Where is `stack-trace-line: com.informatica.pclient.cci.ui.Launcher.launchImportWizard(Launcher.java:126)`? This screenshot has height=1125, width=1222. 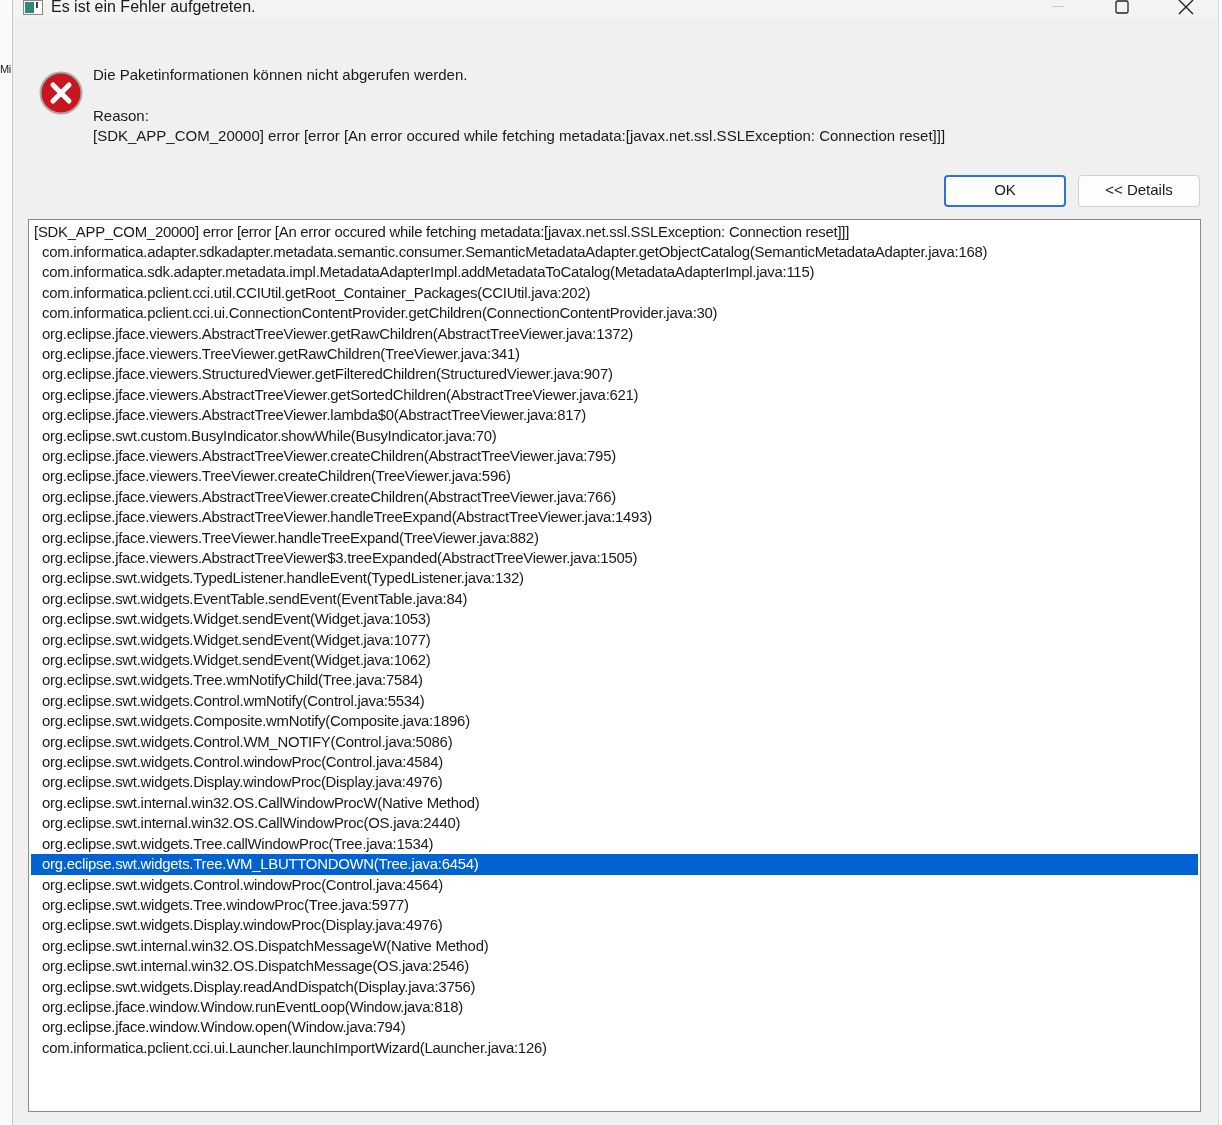
stack-trace-line: com.informatica.pclient.cci.ui.Launcher.launchImportWizard(Launcher.java:126) is located at coordinates (614, 1048).